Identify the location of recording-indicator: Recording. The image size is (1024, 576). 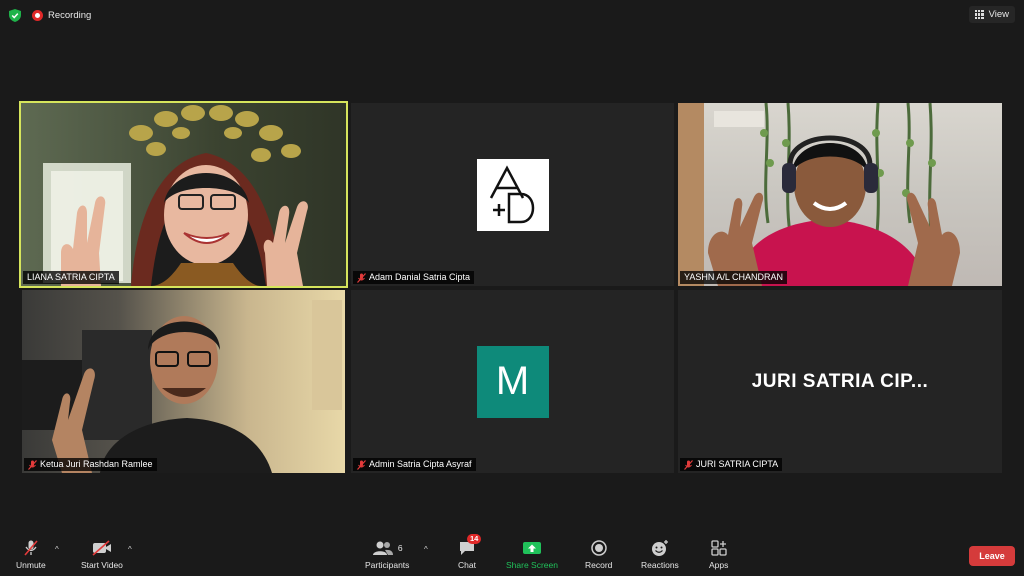
(61, 15).